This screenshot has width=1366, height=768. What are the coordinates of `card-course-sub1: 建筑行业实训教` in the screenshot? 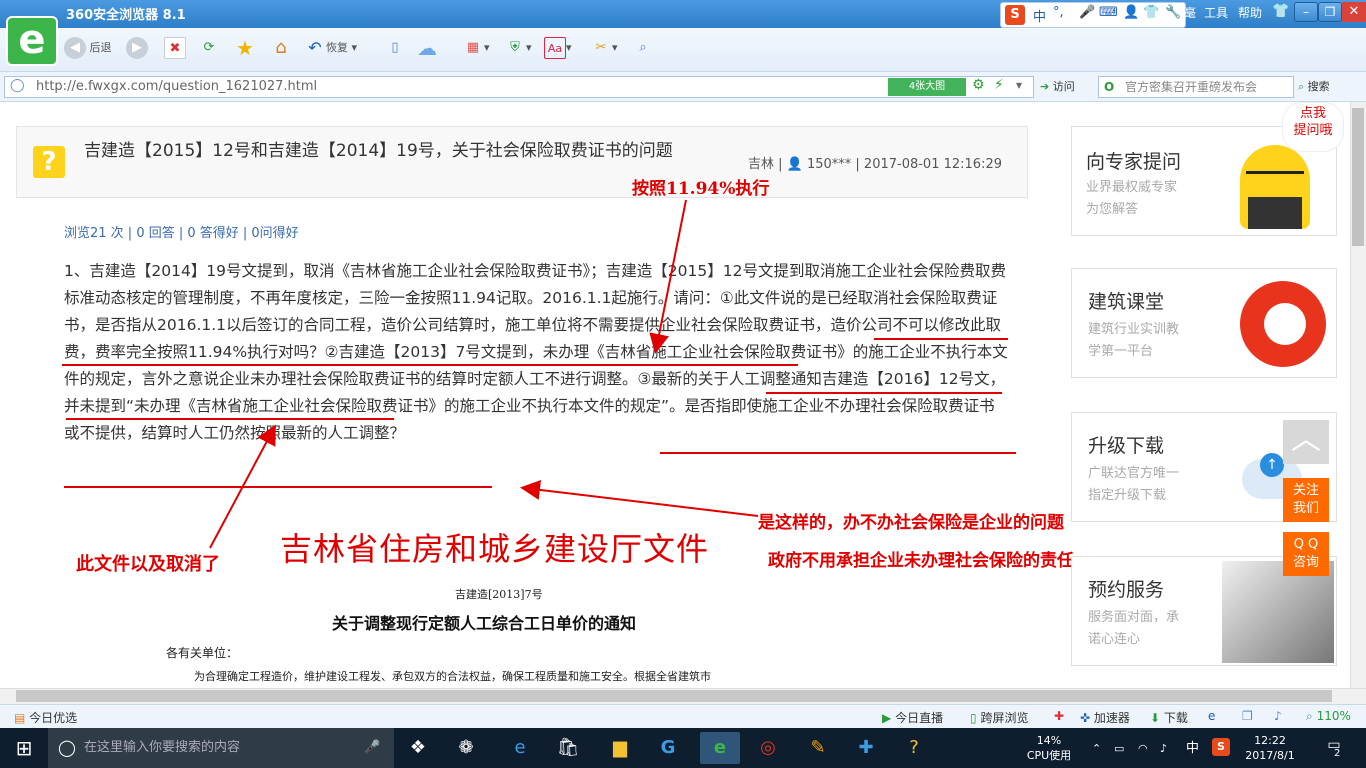 It's located at (1134, 329).